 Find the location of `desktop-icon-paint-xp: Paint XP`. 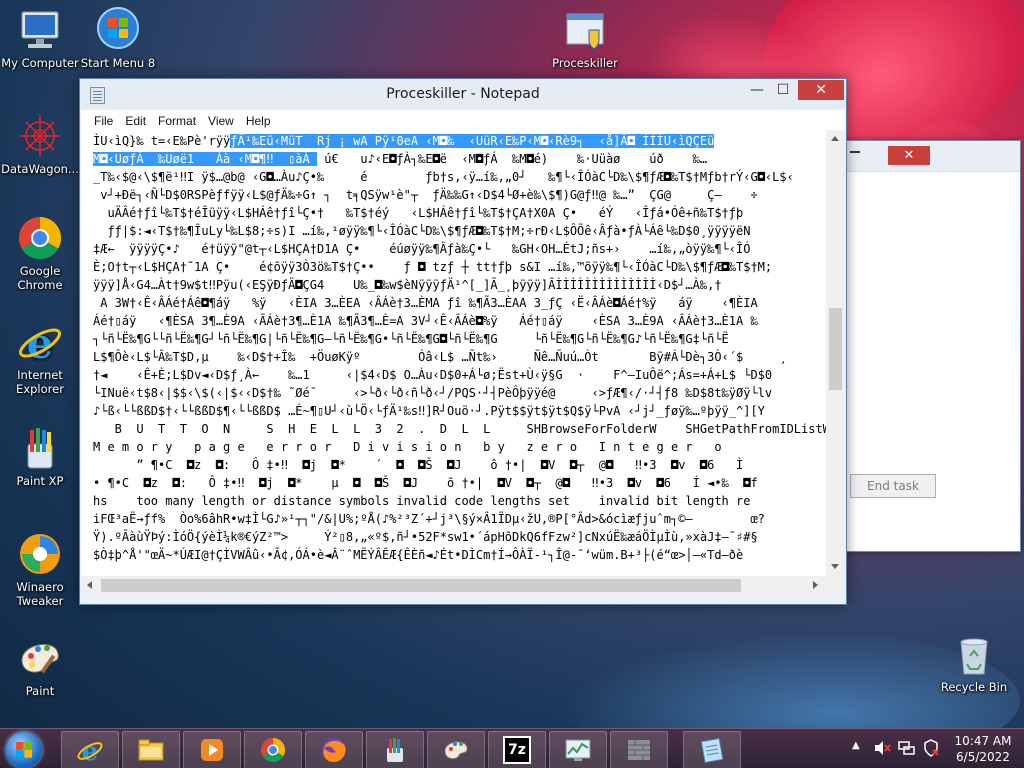

desktop-icon-paint-xp: Paint XP is located at coordinates (40, 456).